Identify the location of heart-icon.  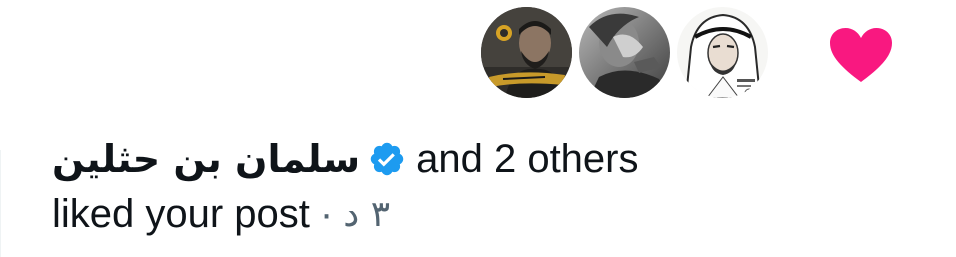
(861, 55).